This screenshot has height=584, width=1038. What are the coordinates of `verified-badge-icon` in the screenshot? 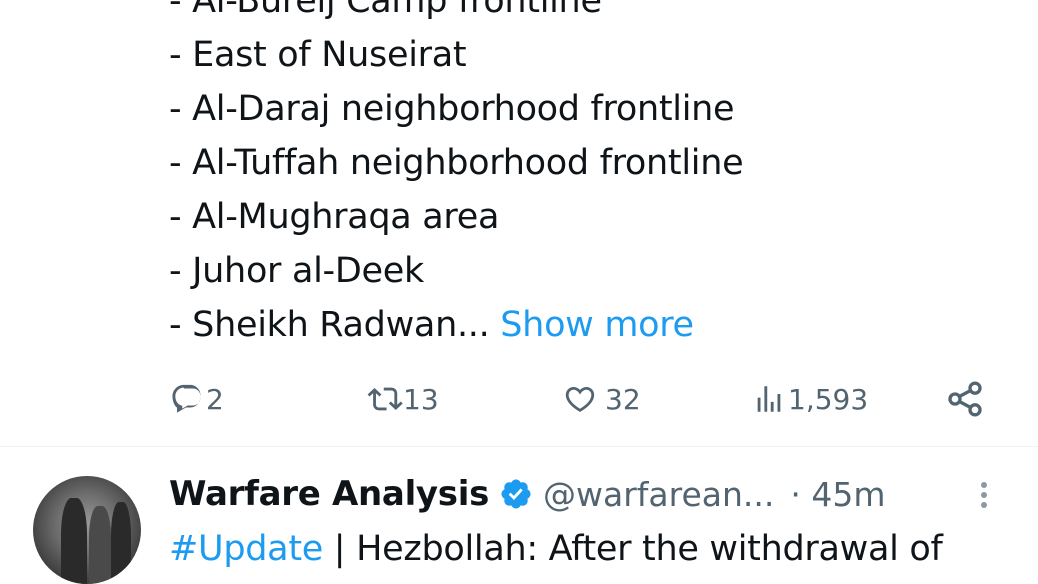 It's located at (516, 494).